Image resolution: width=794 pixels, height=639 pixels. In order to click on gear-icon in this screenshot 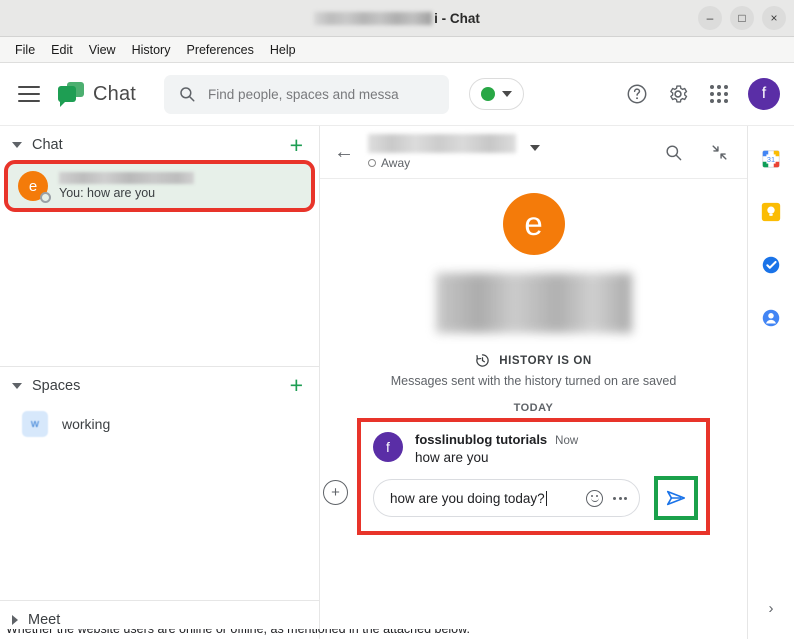, I will do `click(678, 94)`.